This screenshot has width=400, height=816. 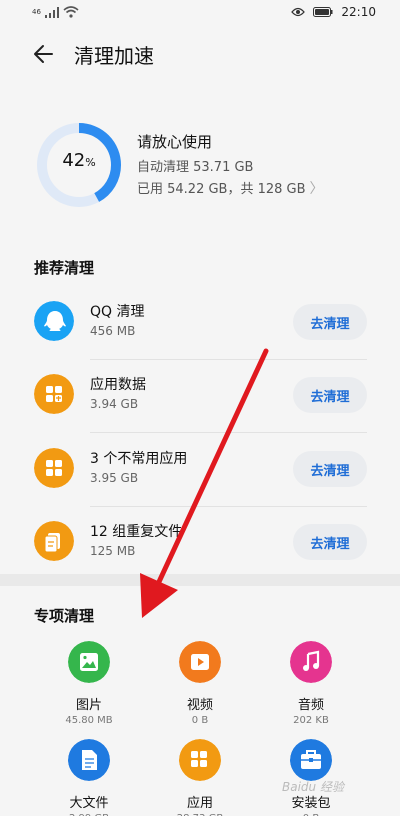 I want to click on item-name: 应用数据, so click(x=118, y=385).